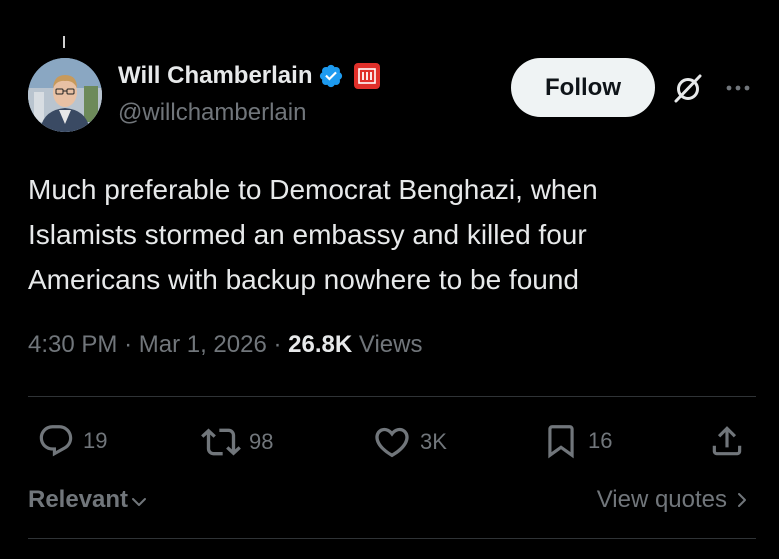  What do you see at coordinates (600, 440) in the screenshot?
I see `bookmark-count: 16` at bounding box center [600, 440].